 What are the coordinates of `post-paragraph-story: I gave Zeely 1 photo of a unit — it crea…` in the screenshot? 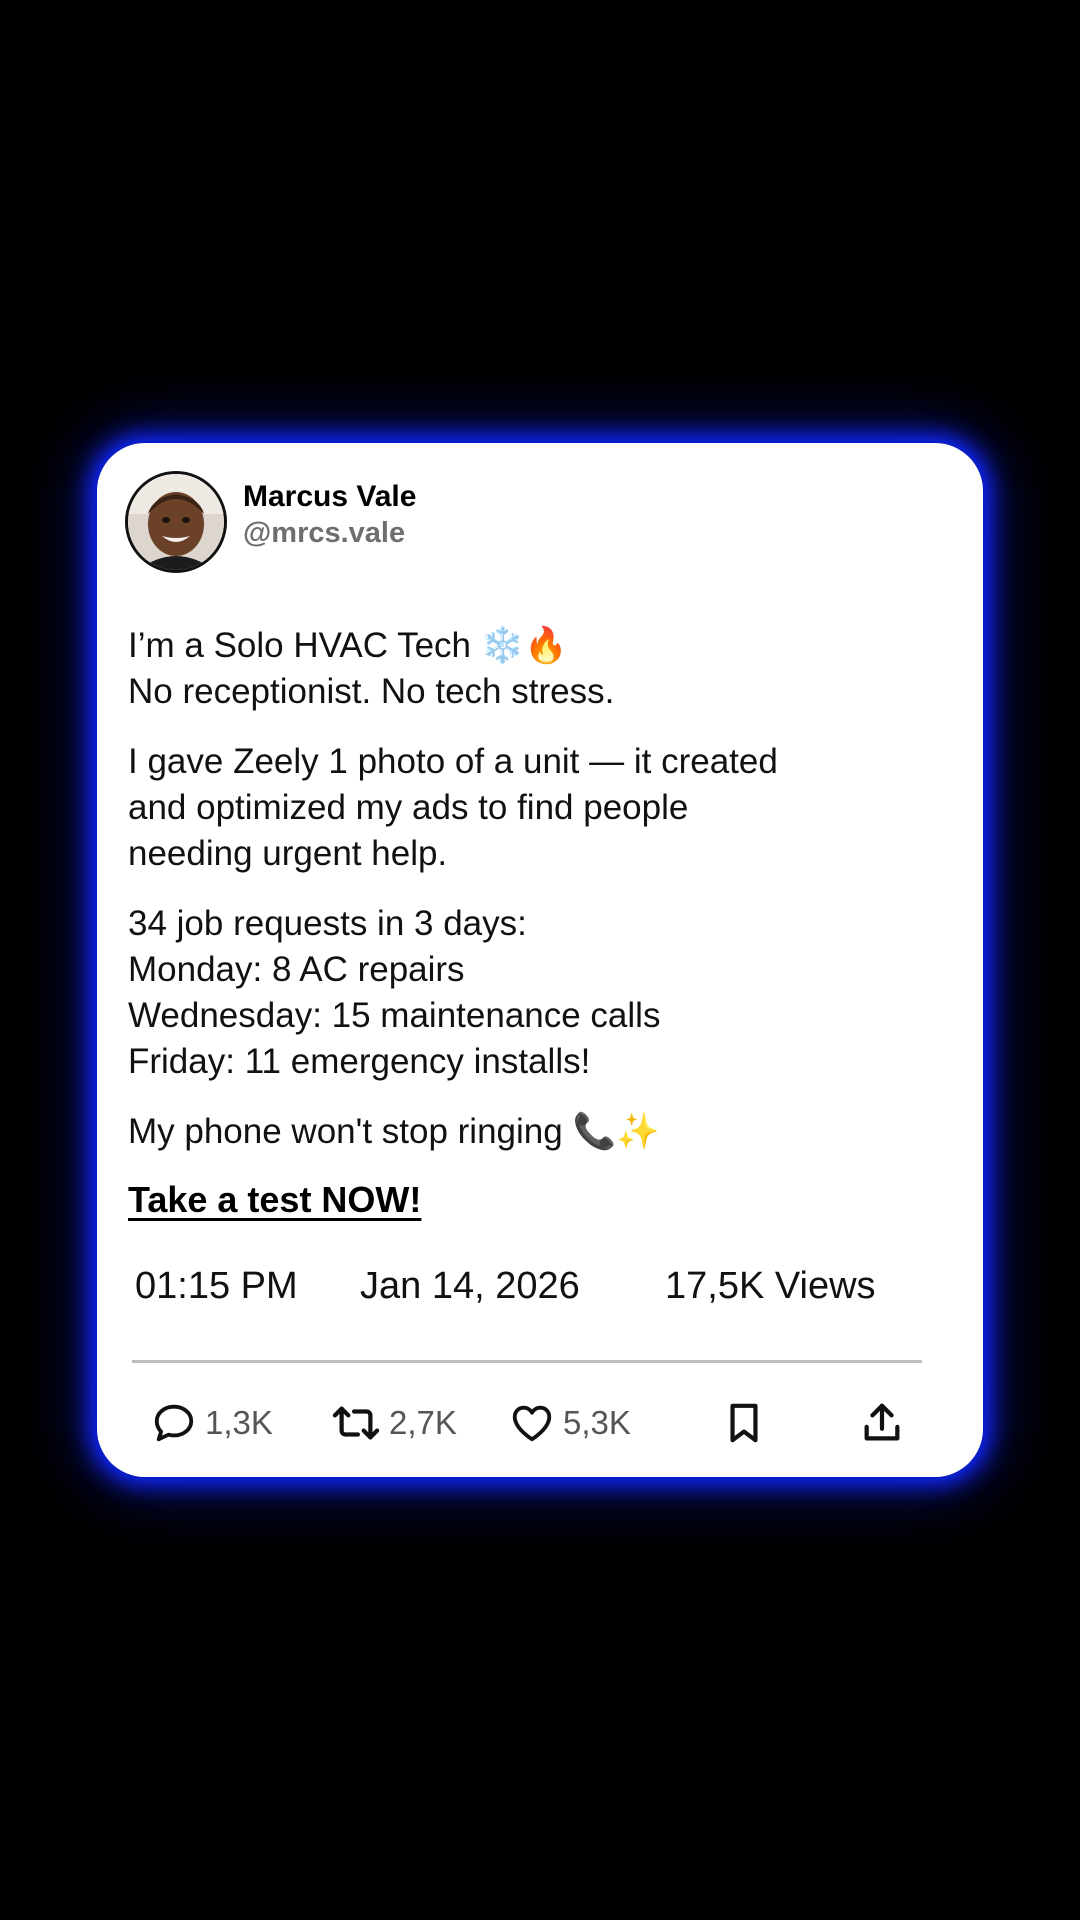 It's located at (528, 808).